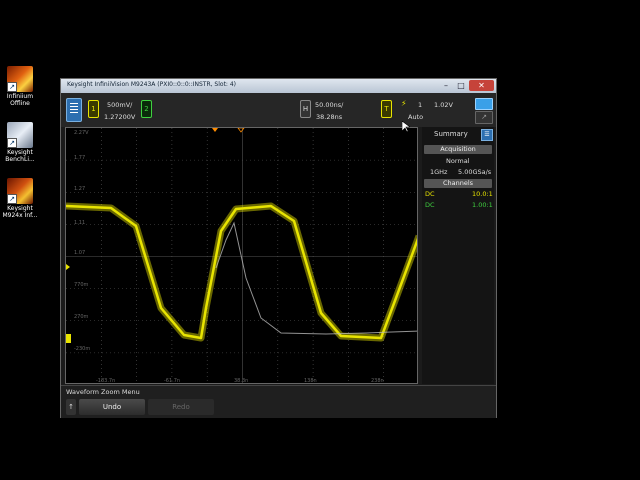  Describe the element at coordinates (451, 134) in the screenshot. I see `summary-title: Summary` at that location.